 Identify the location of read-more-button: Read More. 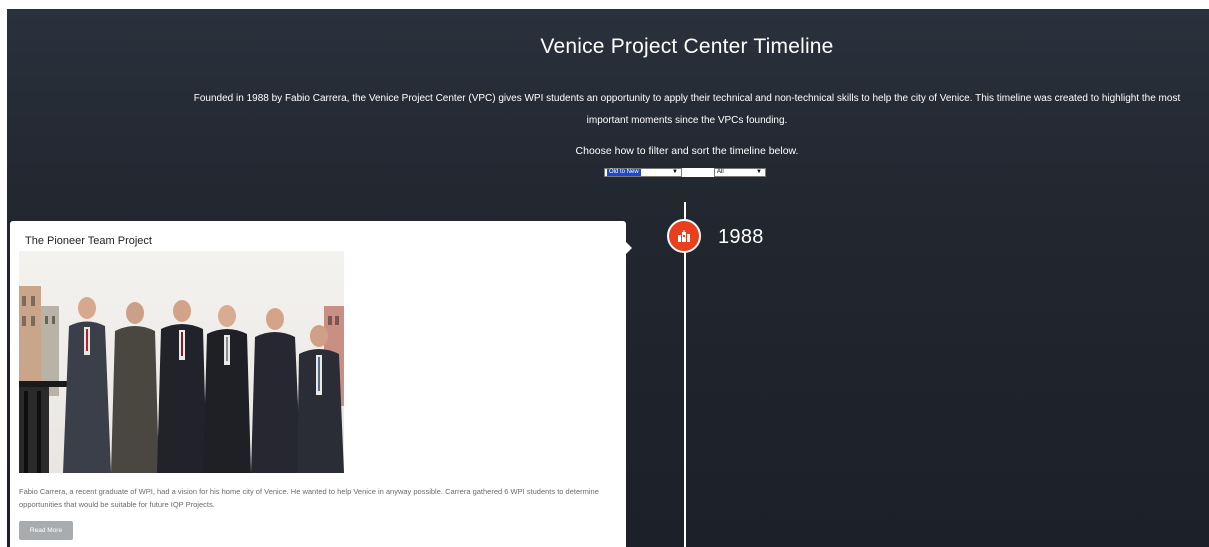
(46, 530).